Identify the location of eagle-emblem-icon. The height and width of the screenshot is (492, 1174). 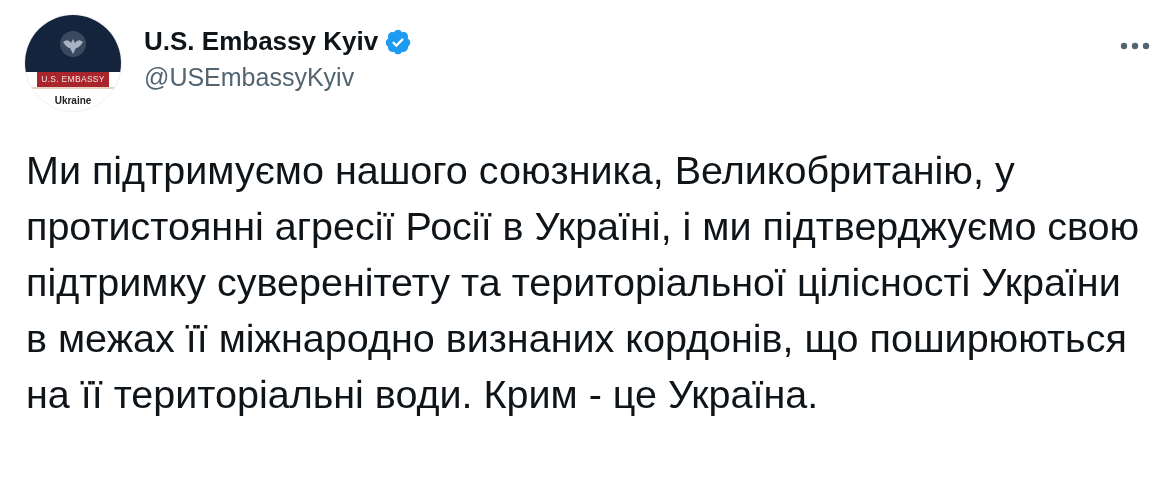
(73, 43).